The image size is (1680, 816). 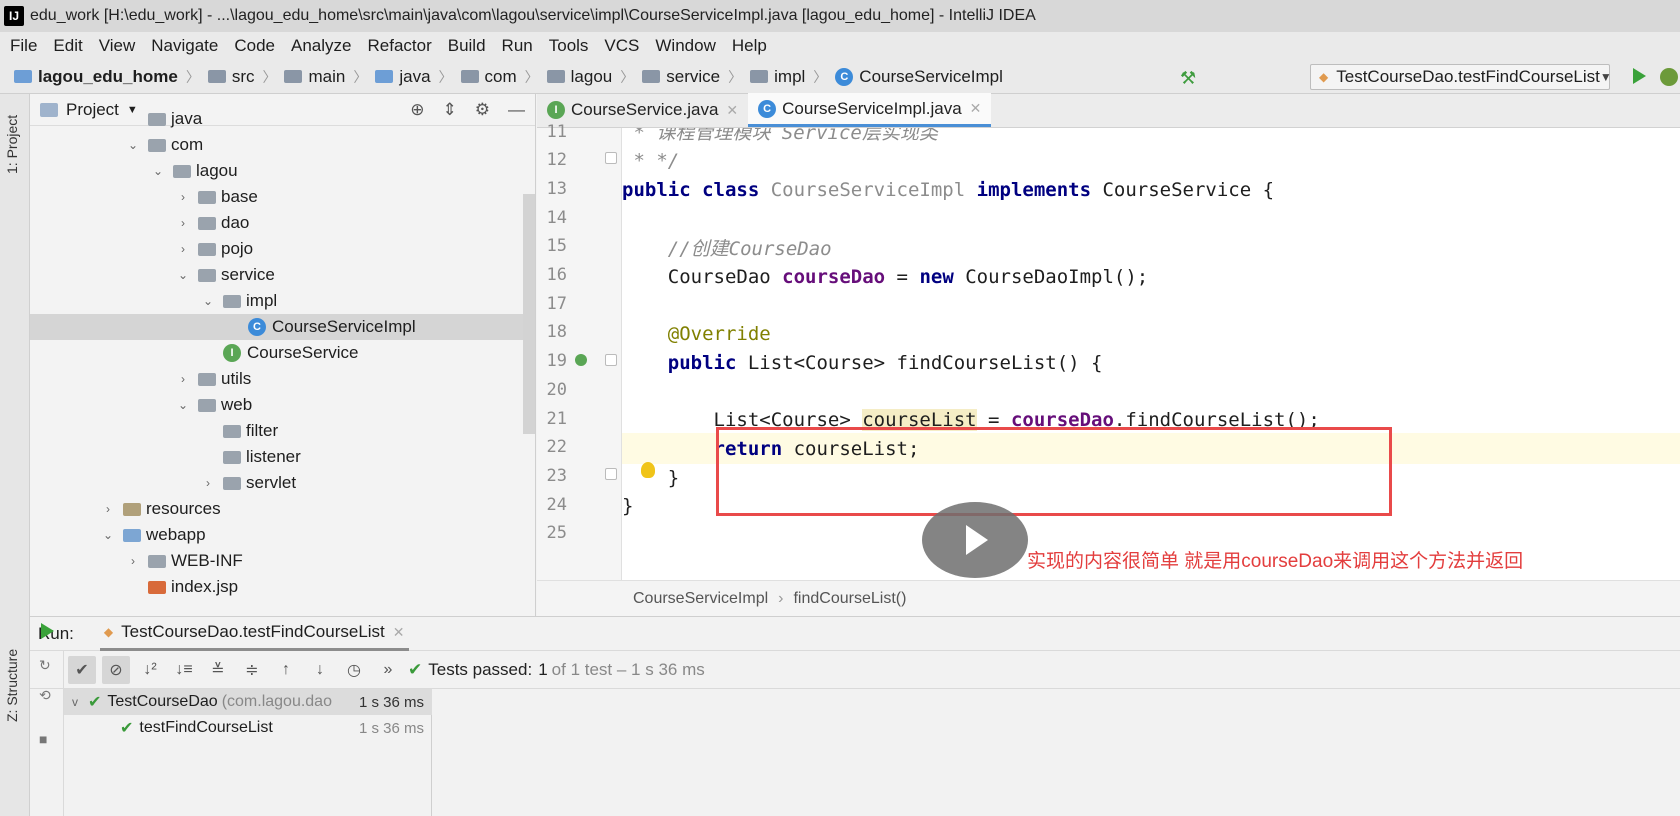 I want to click on line-number: 24, so click(x=556, y=504).